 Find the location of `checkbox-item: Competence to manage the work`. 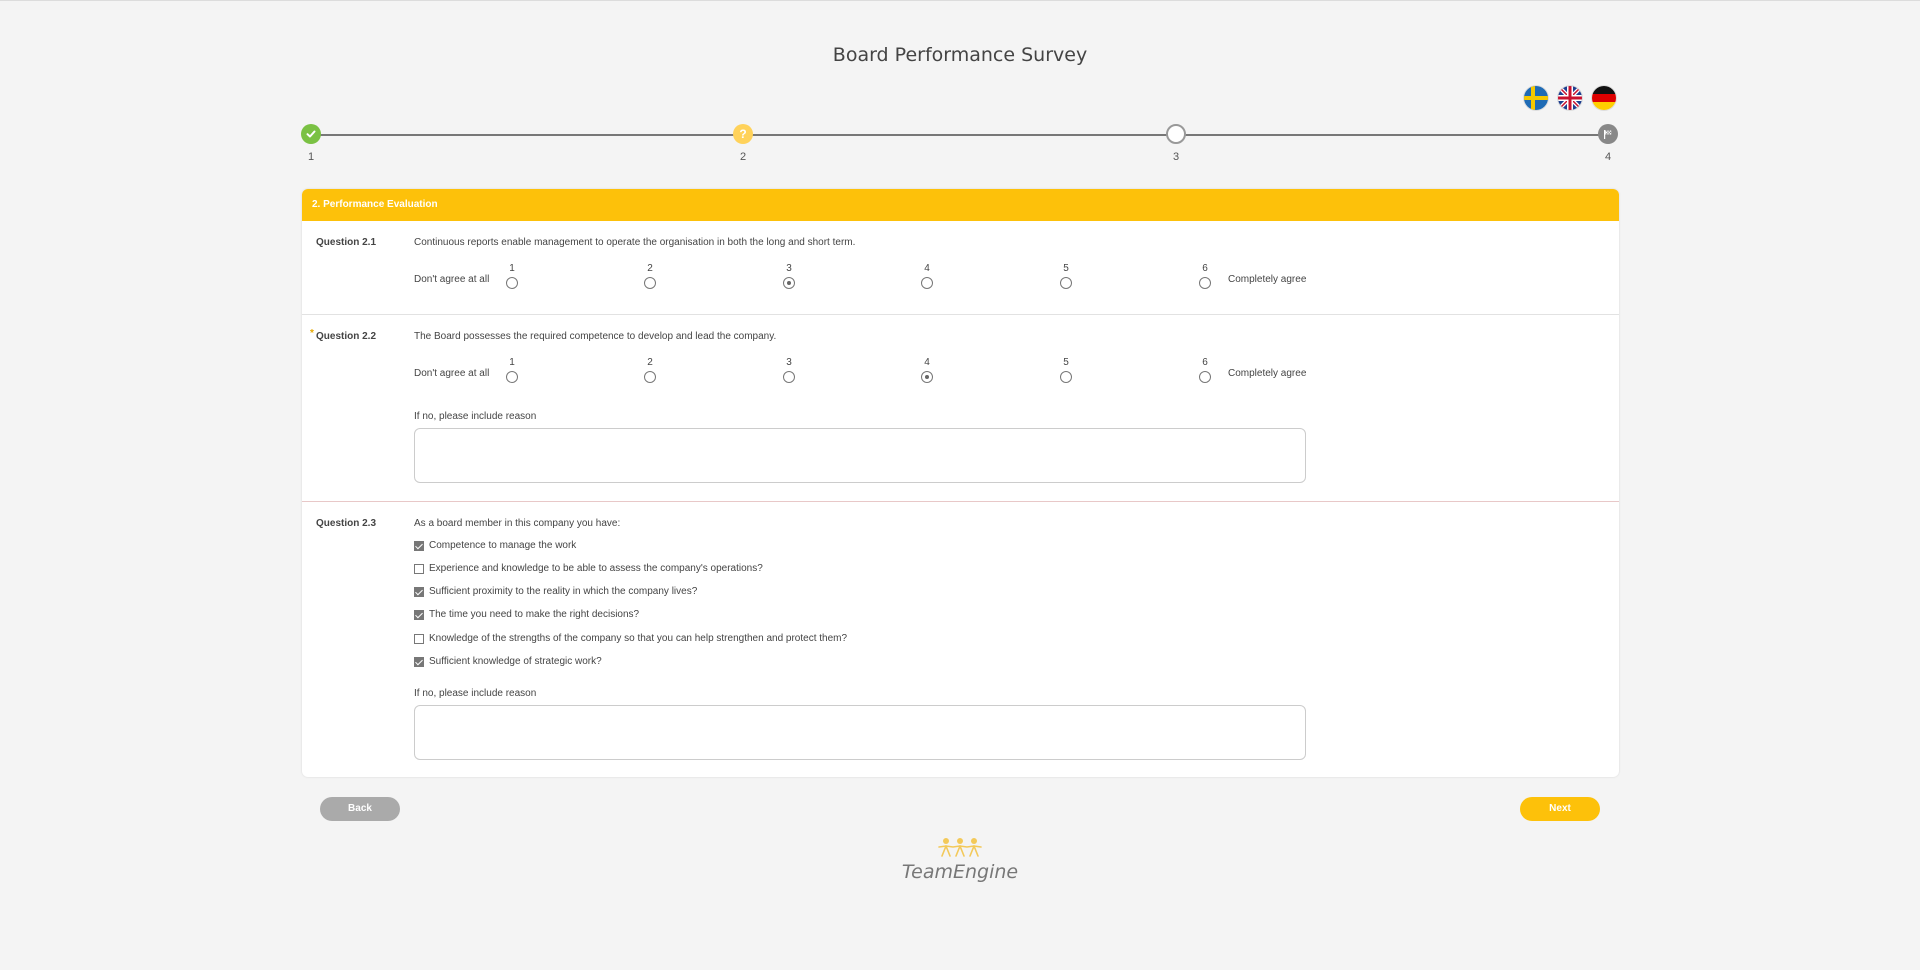

checkbox-item: Competence to manage the work is located at coordinates (495, 545).